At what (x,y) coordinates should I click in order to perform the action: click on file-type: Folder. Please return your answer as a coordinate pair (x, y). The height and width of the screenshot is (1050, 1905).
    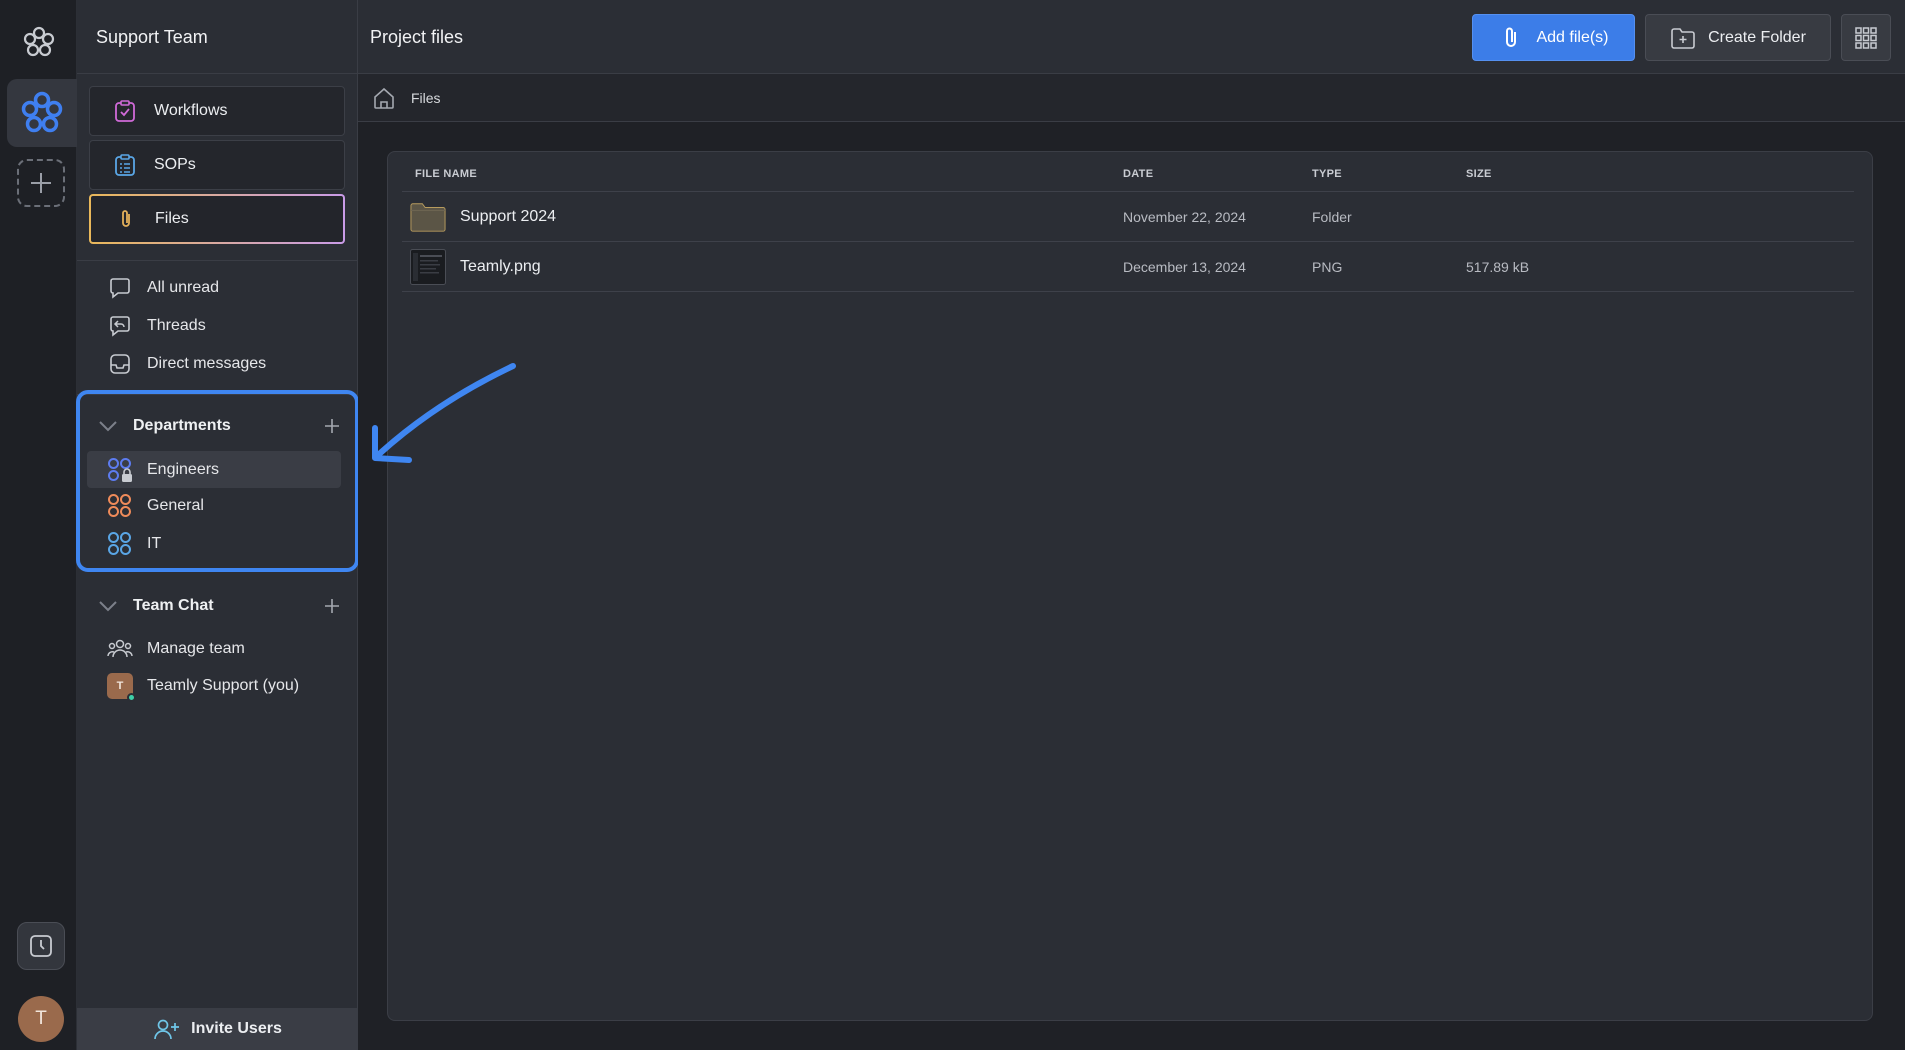
    Looking at the image, I should click on (1332, 217).